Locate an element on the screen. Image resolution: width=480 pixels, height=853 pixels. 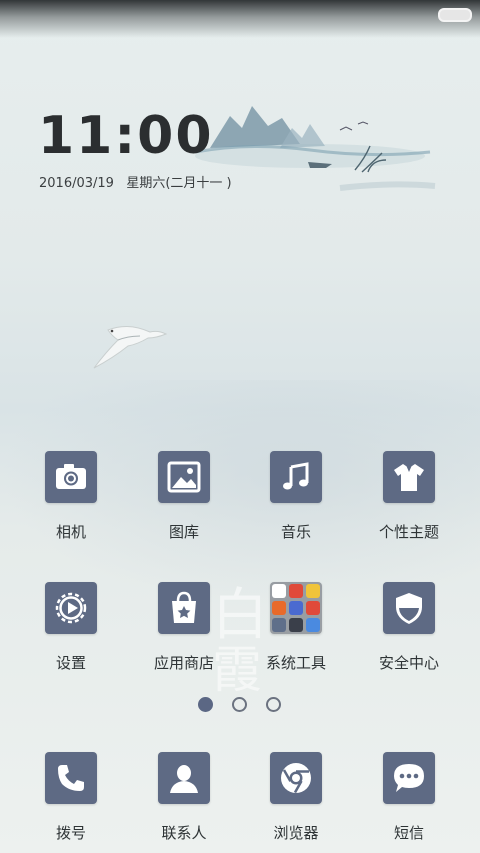
app-themes: 个性主题 is located at coordinates (409, 496).